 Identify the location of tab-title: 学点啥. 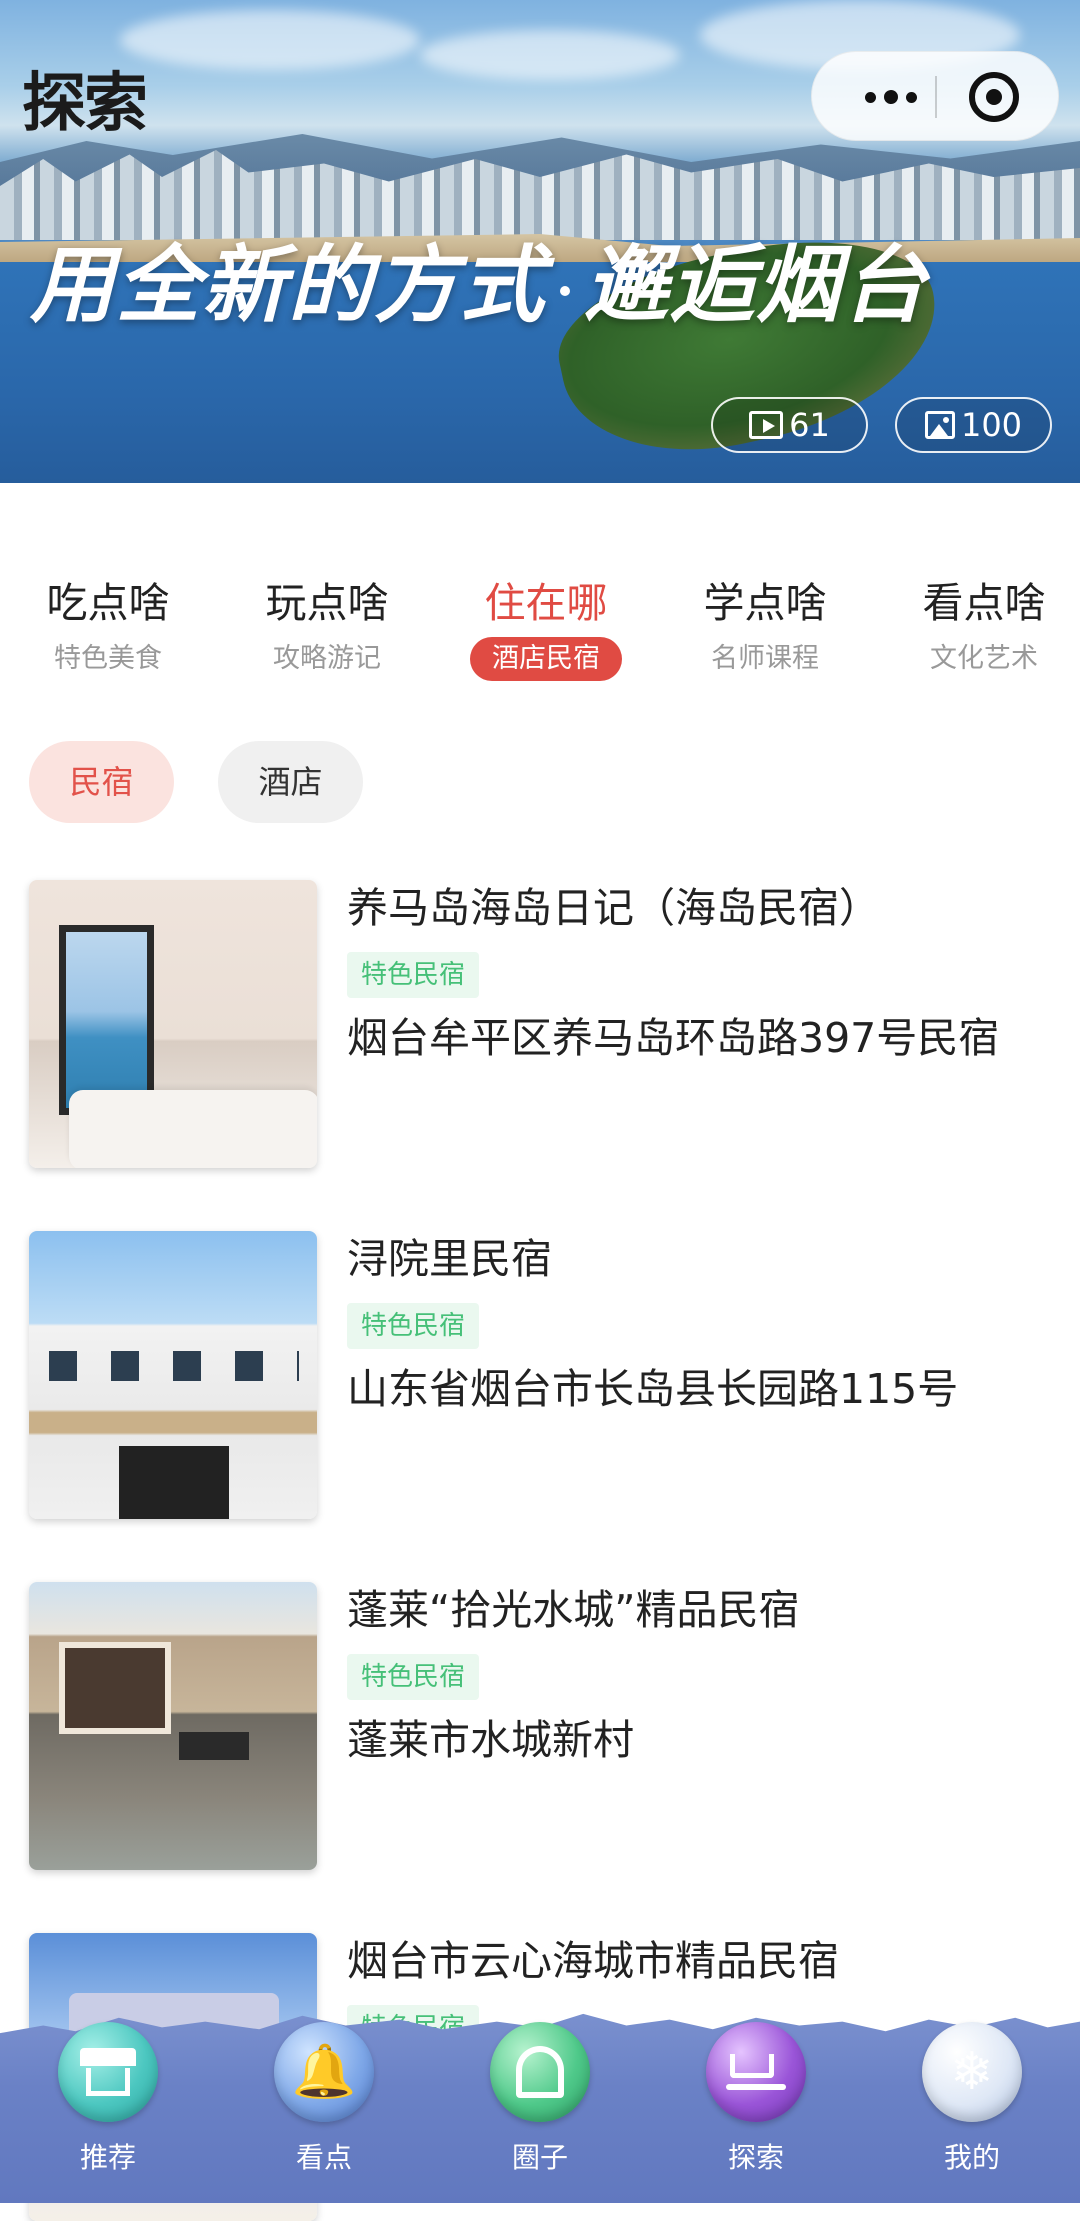
(765, 603).